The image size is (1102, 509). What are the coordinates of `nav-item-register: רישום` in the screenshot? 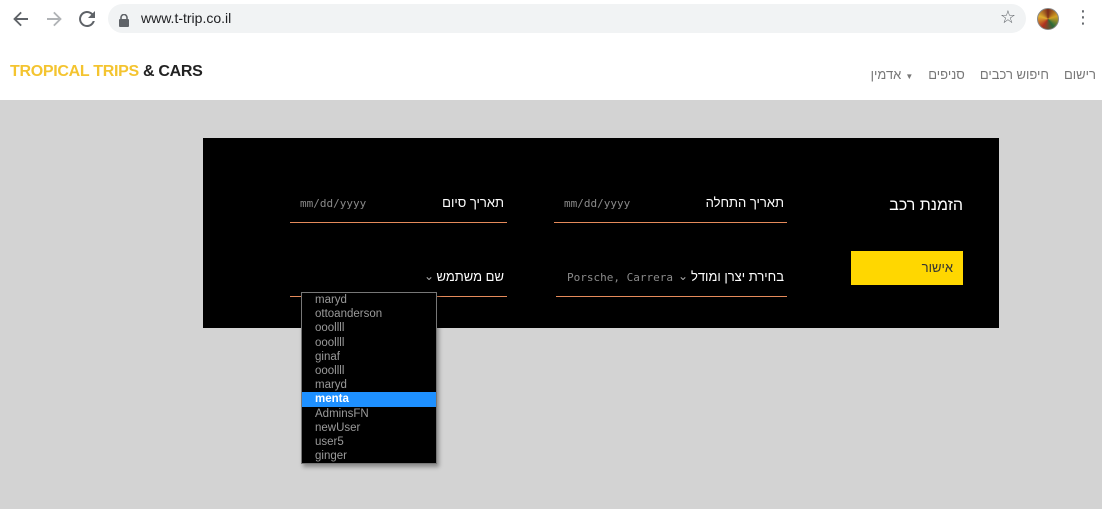 It's located at (1080, 74).